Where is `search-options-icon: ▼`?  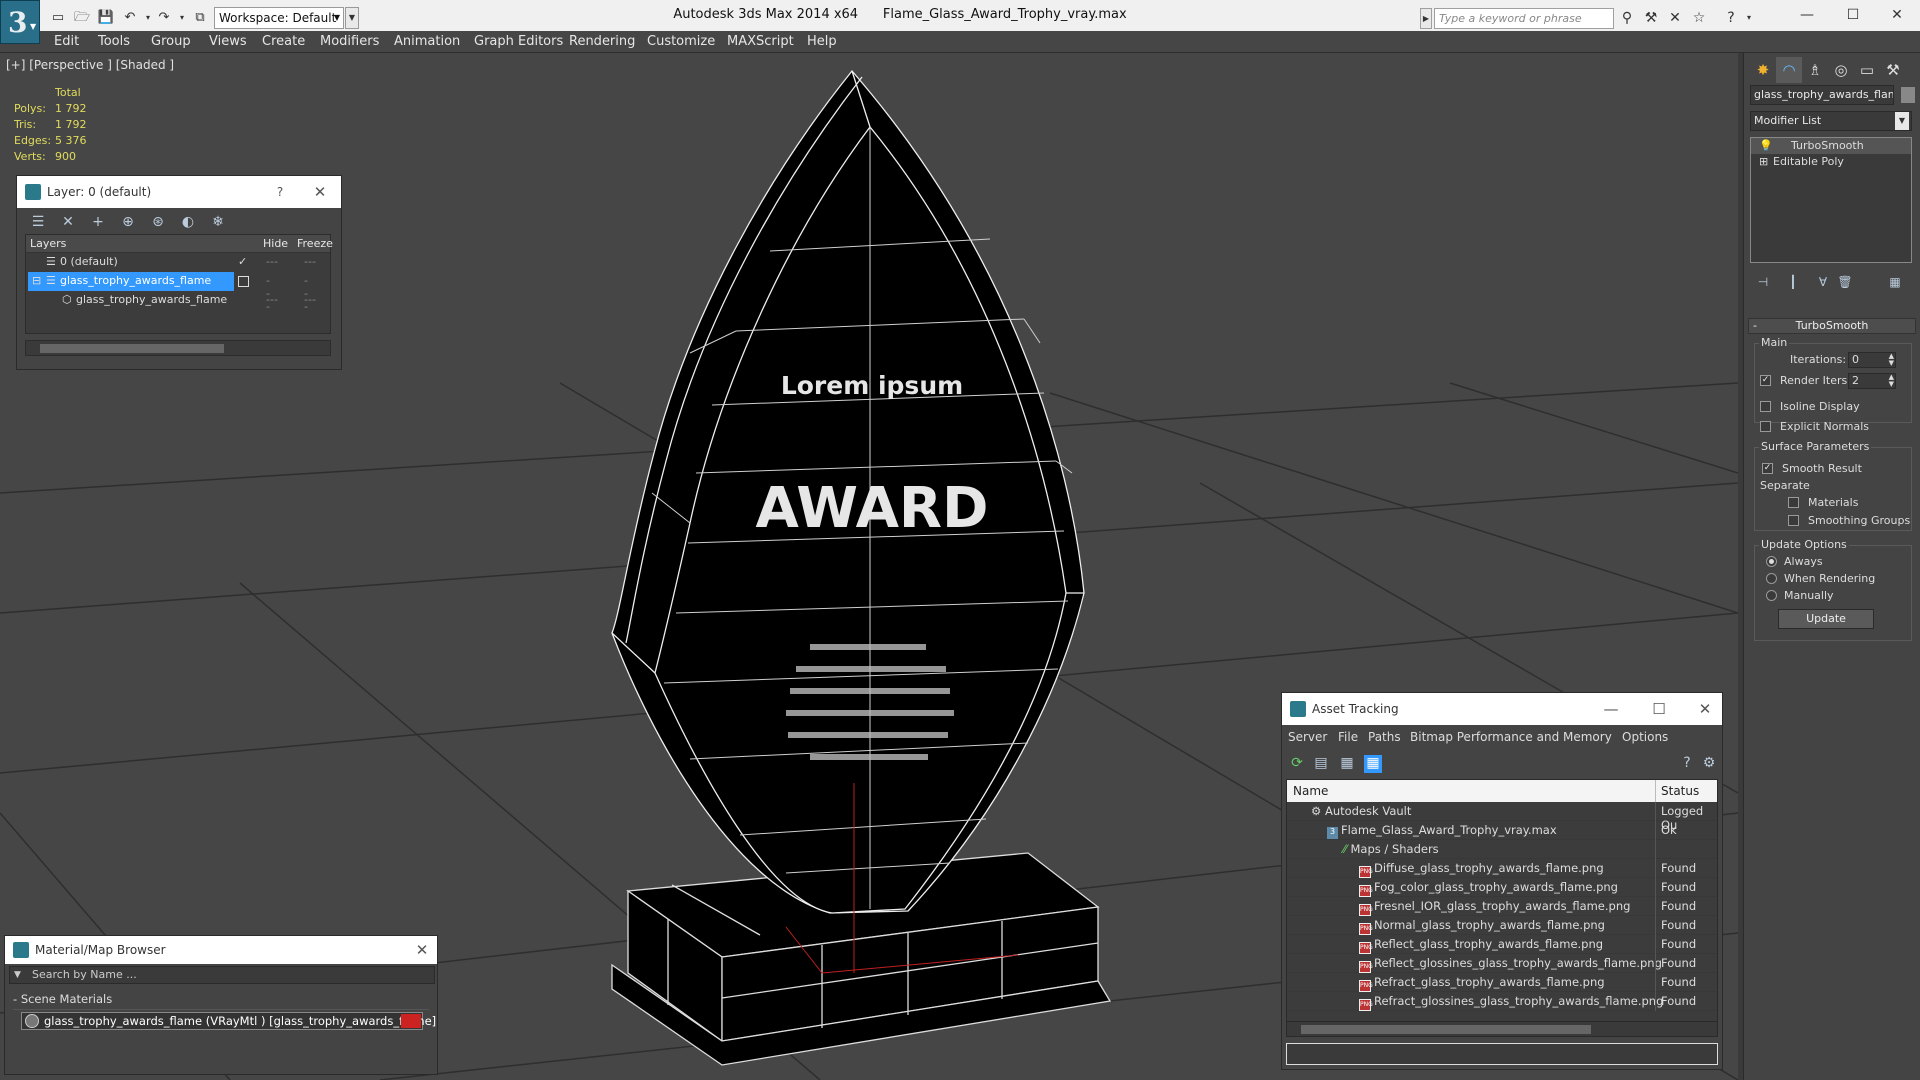
search-options-icon: ▼ is located at coordinates (17, 975).